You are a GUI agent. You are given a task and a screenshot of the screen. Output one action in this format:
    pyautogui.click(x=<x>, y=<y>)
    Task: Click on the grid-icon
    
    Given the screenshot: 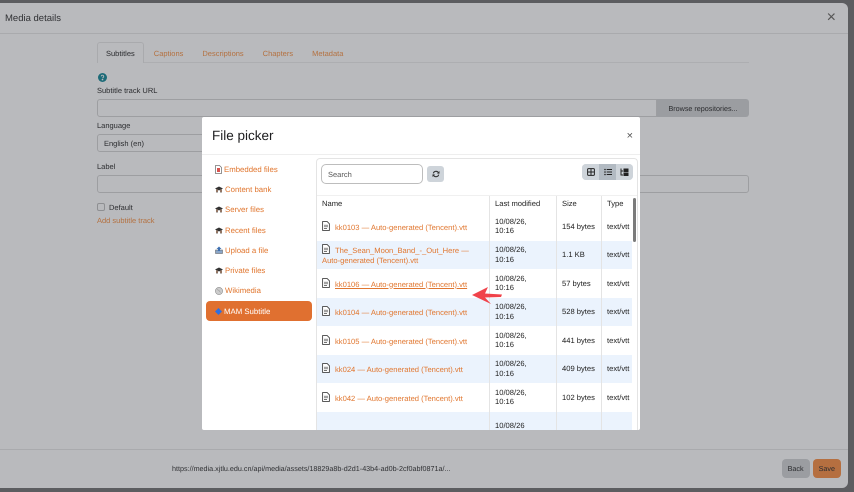 What is the action you would take?
    pyautogui.click(x=590, y=172)
    